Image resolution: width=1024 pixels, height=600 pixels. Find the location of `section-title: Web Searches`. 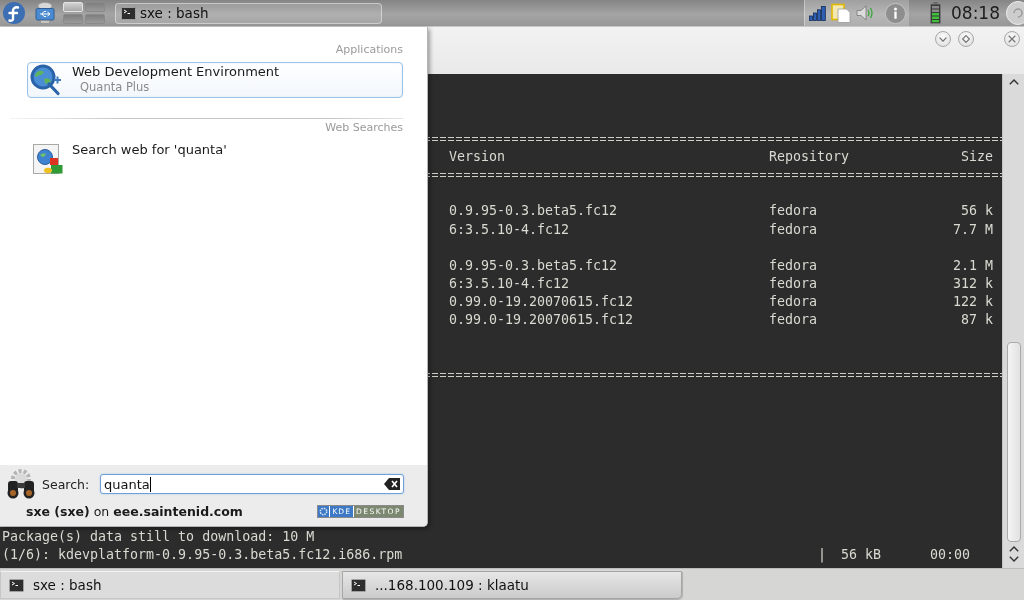

section-title: Web Searches is located at coordinates (364, 128).